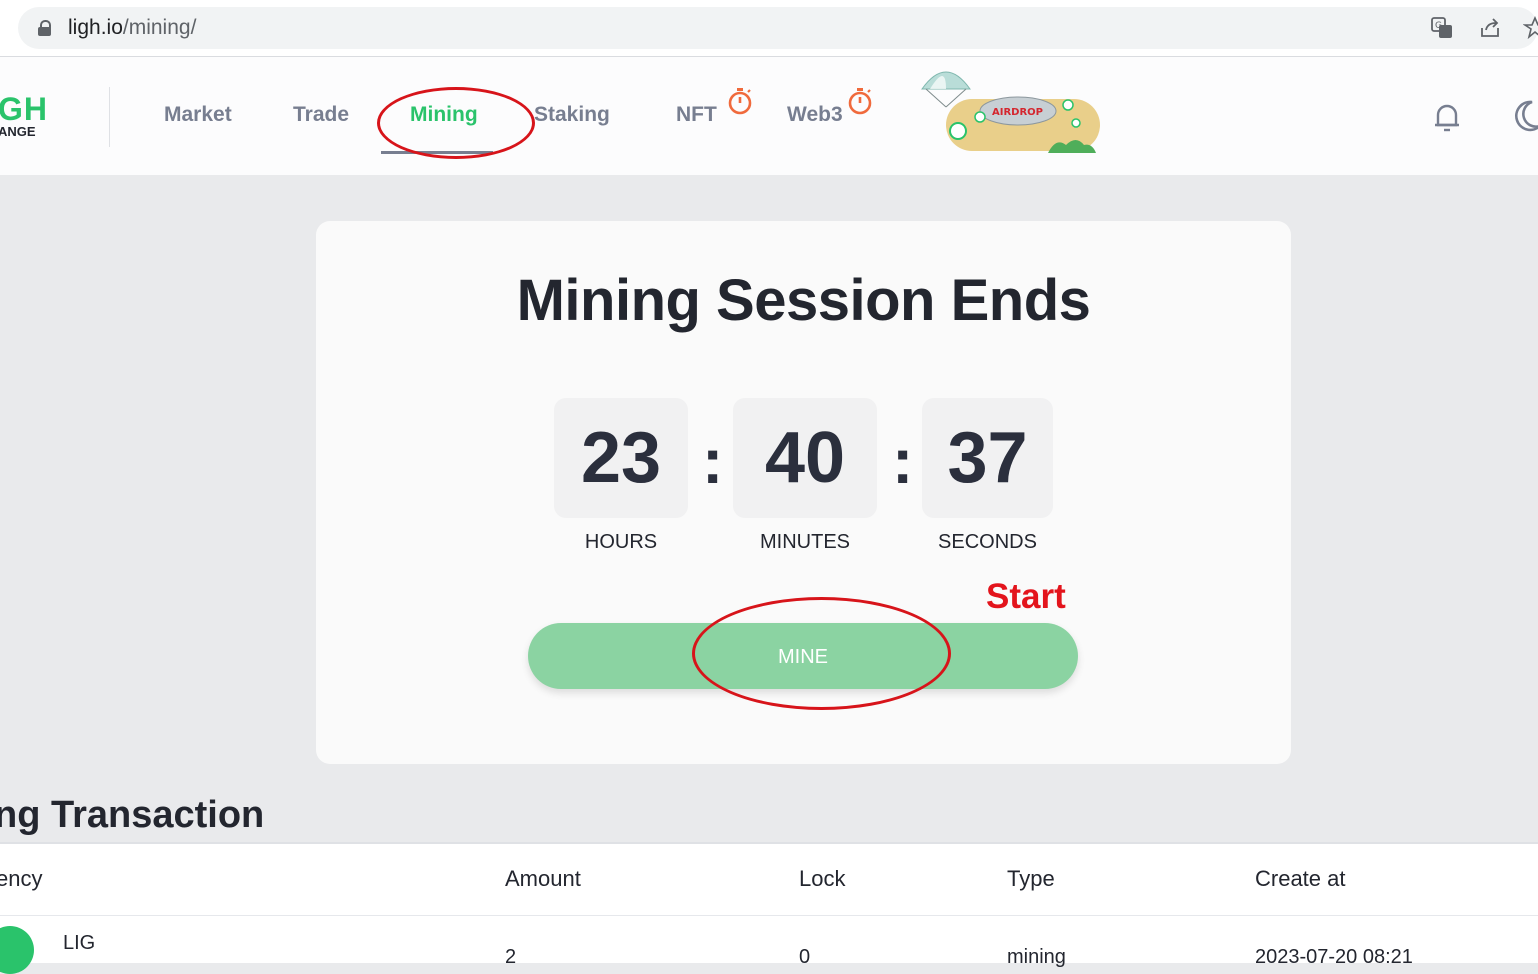 The height and width of the screenshot is (974, 1538). Describe the element at coordinates (621, 458) in the screenshot. I see `hours-value: 23` at that location.